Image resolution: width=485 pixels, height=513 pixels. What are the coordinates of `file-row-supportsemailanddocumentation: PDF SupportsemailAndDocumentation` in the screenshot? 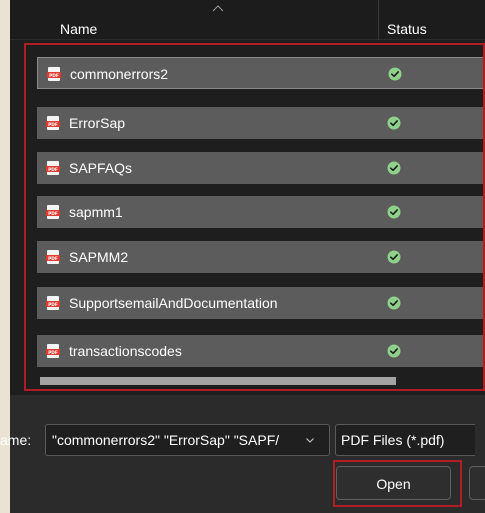 It's located at (261, 303).